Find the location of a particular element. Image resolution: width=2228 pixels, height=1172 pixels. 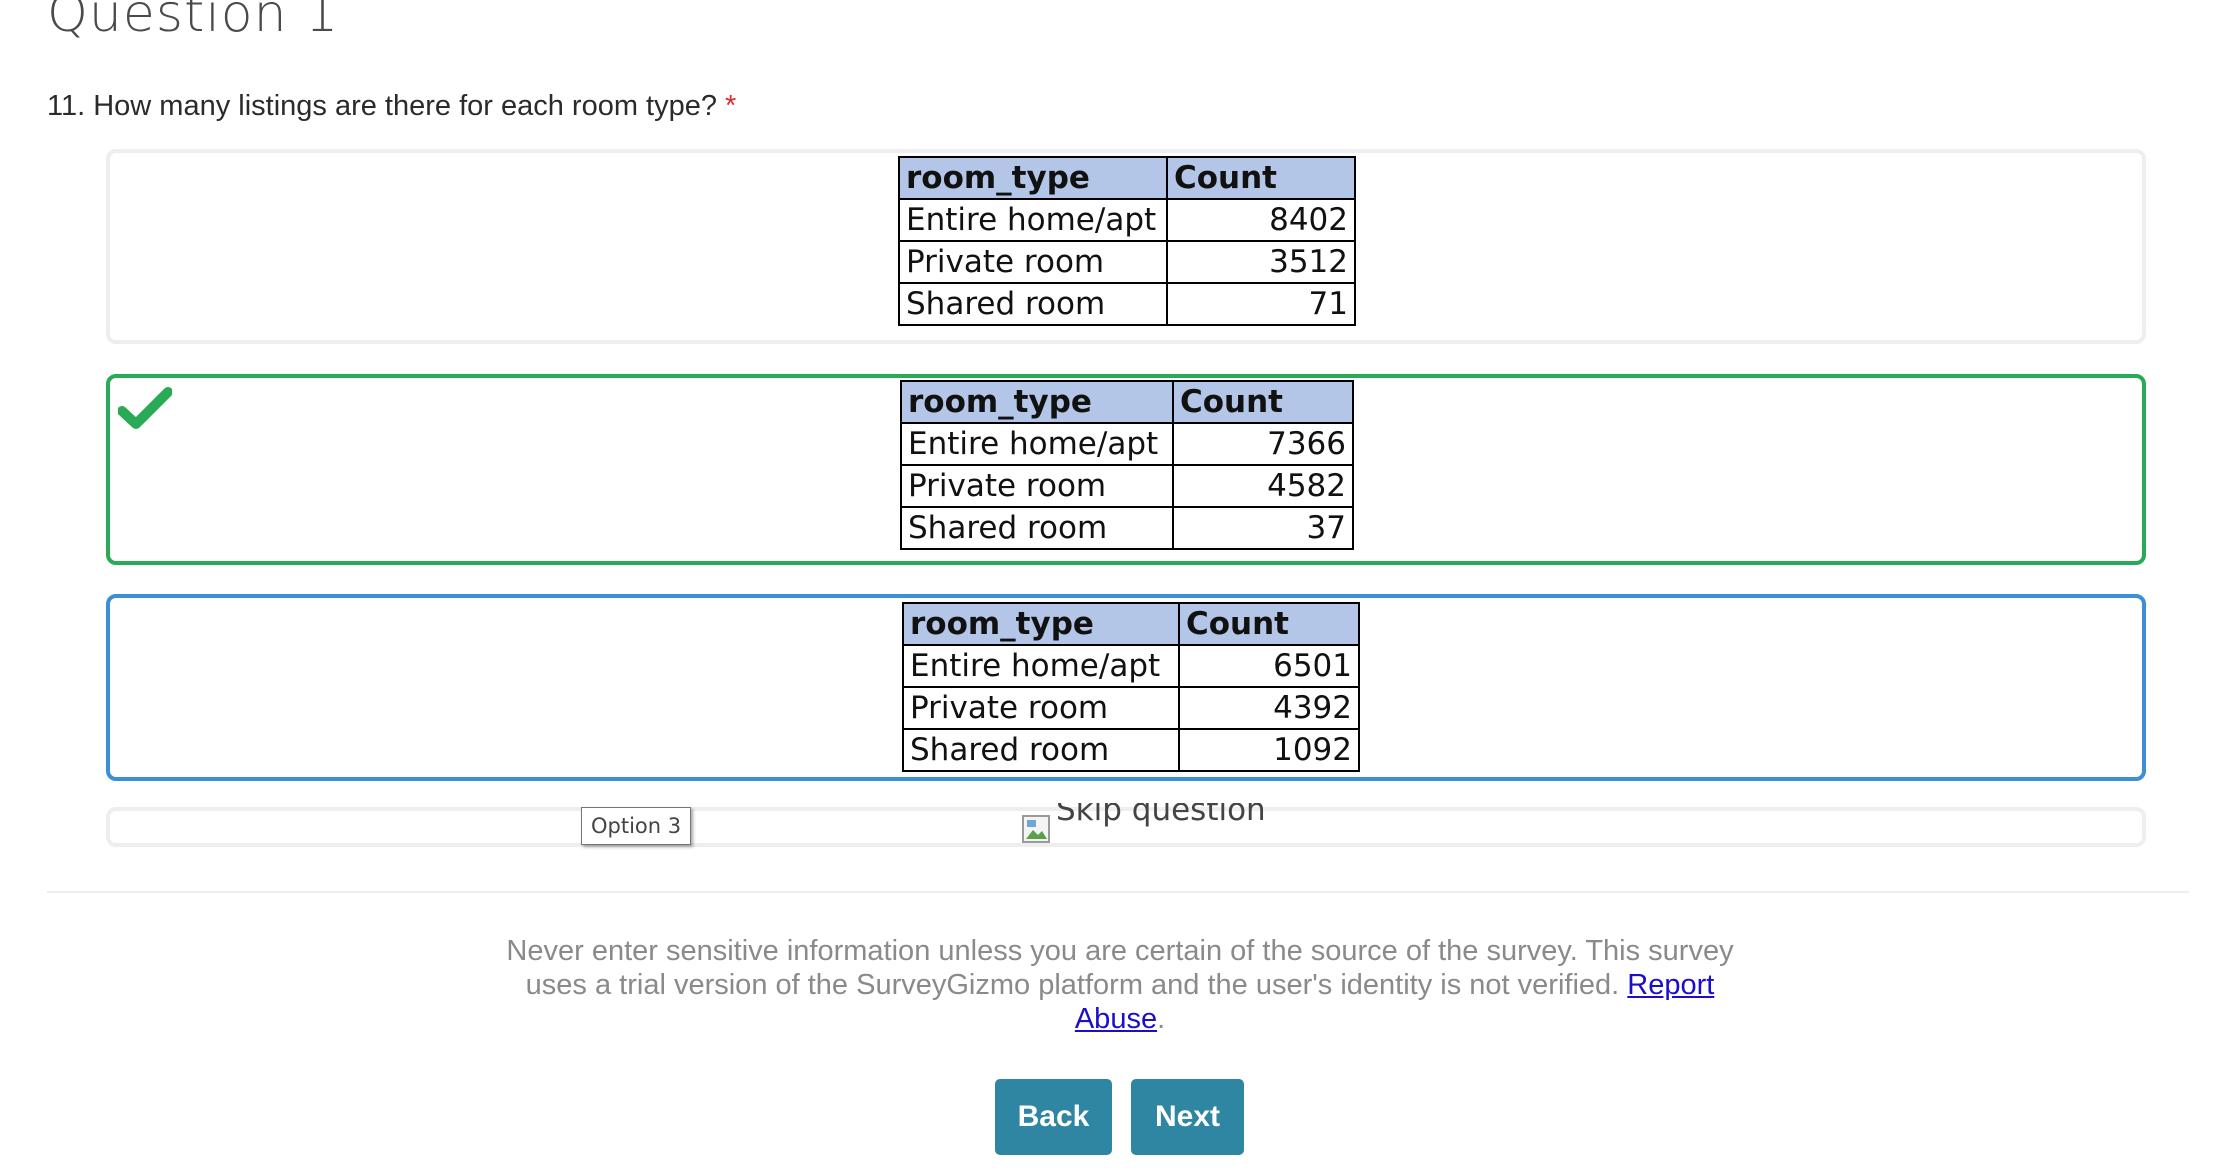

skip-question-image: Skip question is located at coordinates (1144, 823).